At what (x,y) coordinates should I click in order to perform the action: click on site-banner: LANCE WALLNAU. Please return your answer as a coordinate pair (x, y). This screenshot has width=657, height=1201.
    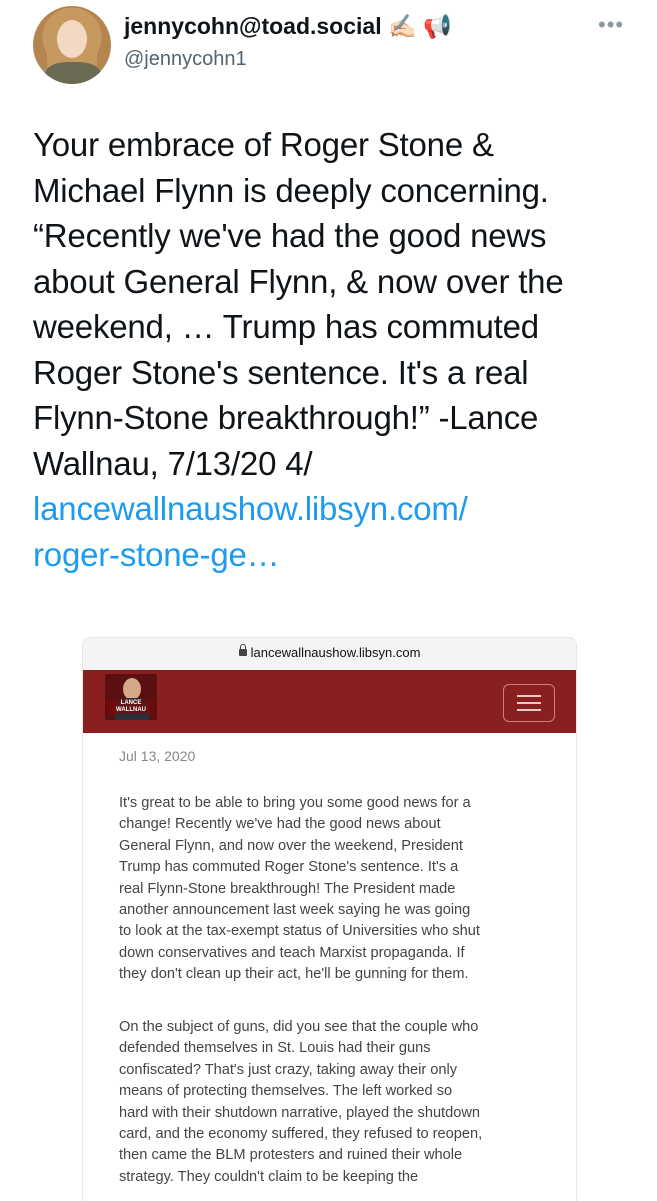
    Looking at the image, I should click on (329, 701).